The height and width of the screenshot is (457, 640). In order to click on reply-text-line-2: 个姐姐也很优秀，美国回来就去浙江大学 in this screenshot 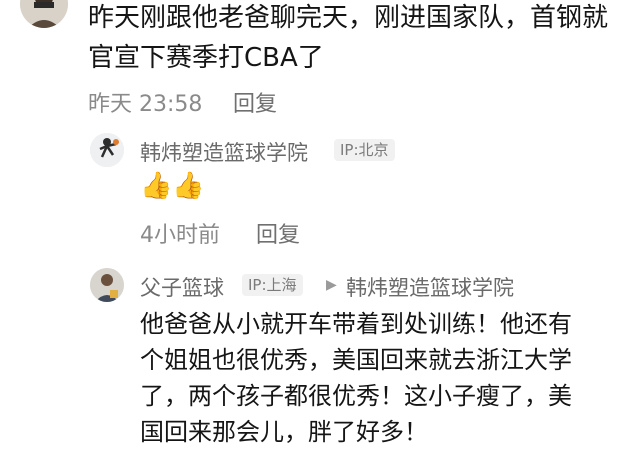, I will do `click(356, 360)`.